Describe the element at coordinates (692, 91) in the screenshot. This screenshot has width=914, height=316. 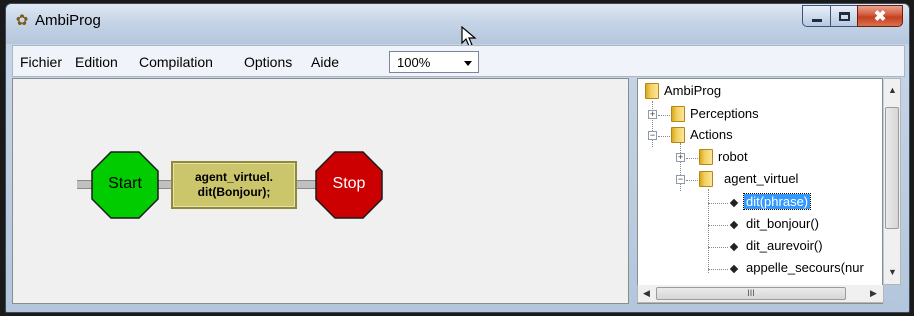
I see `tree-node-ambiprog: AmbiProg` at that location.